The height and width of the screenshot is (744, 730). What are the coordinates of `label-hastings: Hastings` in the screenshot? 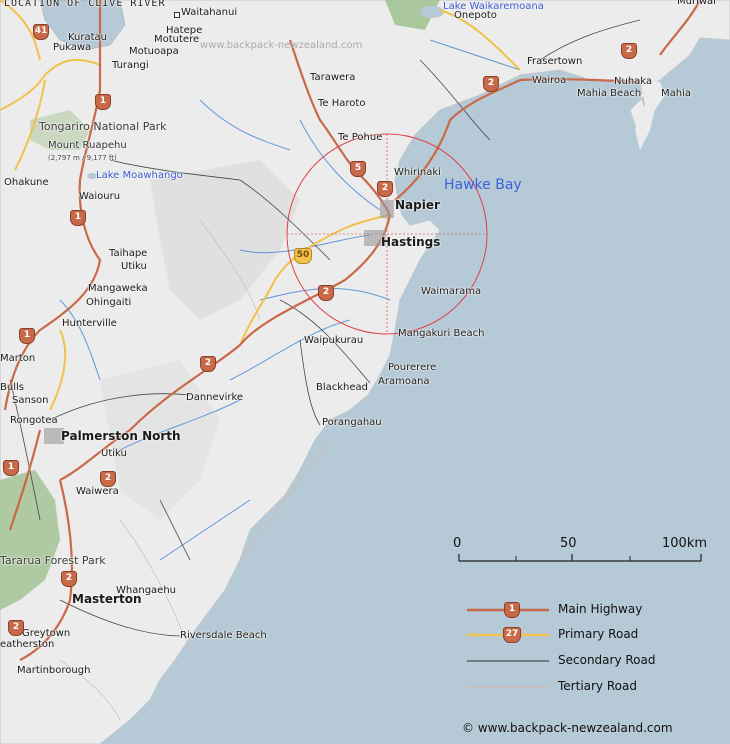 It's located at (411, 242).